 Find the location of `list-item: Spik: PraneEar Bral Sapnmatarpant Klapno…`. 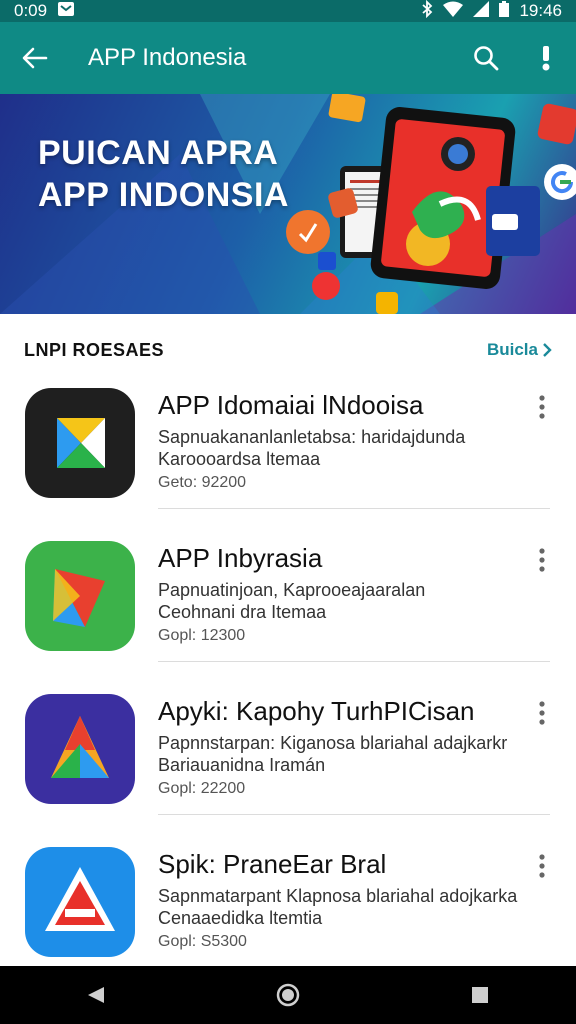

list-item: Spik: PraneEar Bral Sapnmatarpant Klapno… is located at coordinates (288, 907).